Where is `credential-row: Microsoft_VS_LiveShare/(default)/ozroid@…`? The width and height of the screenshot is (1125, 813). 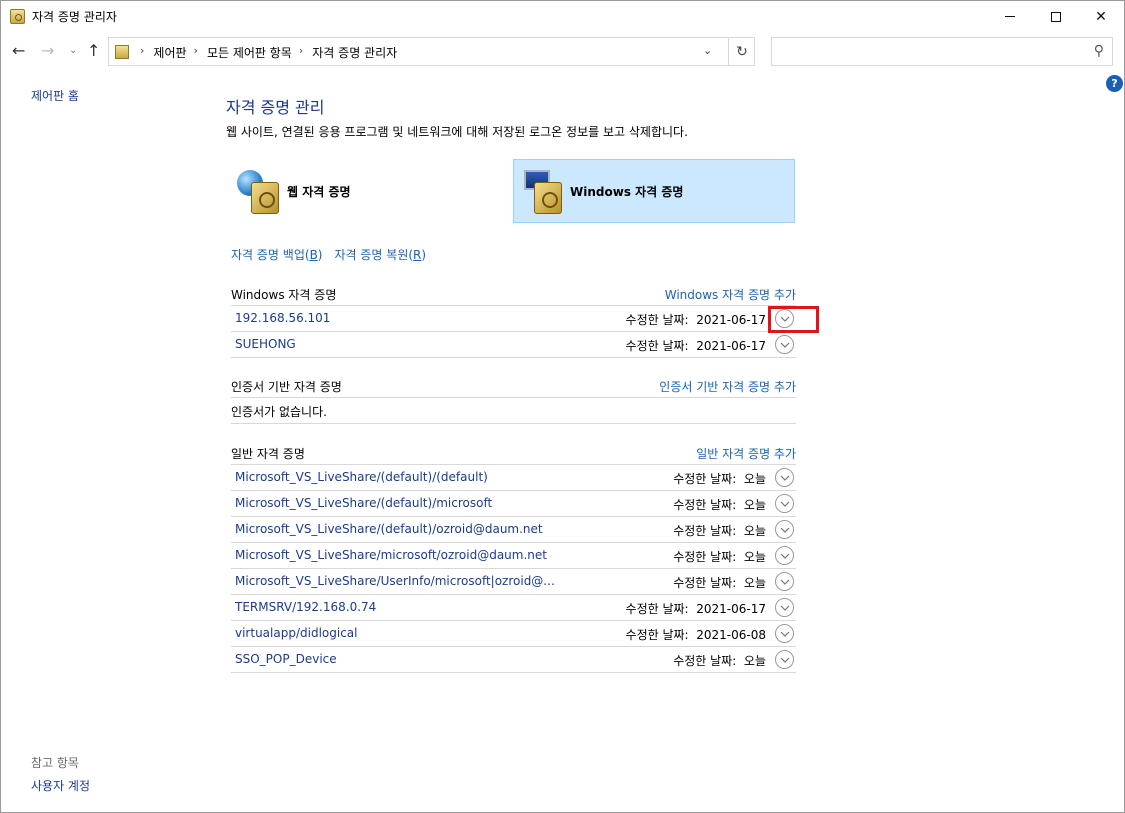 credential-row: Microsoft_VS_LiveShare/(default)/ozroid@… is located at coordinates (513, 530).